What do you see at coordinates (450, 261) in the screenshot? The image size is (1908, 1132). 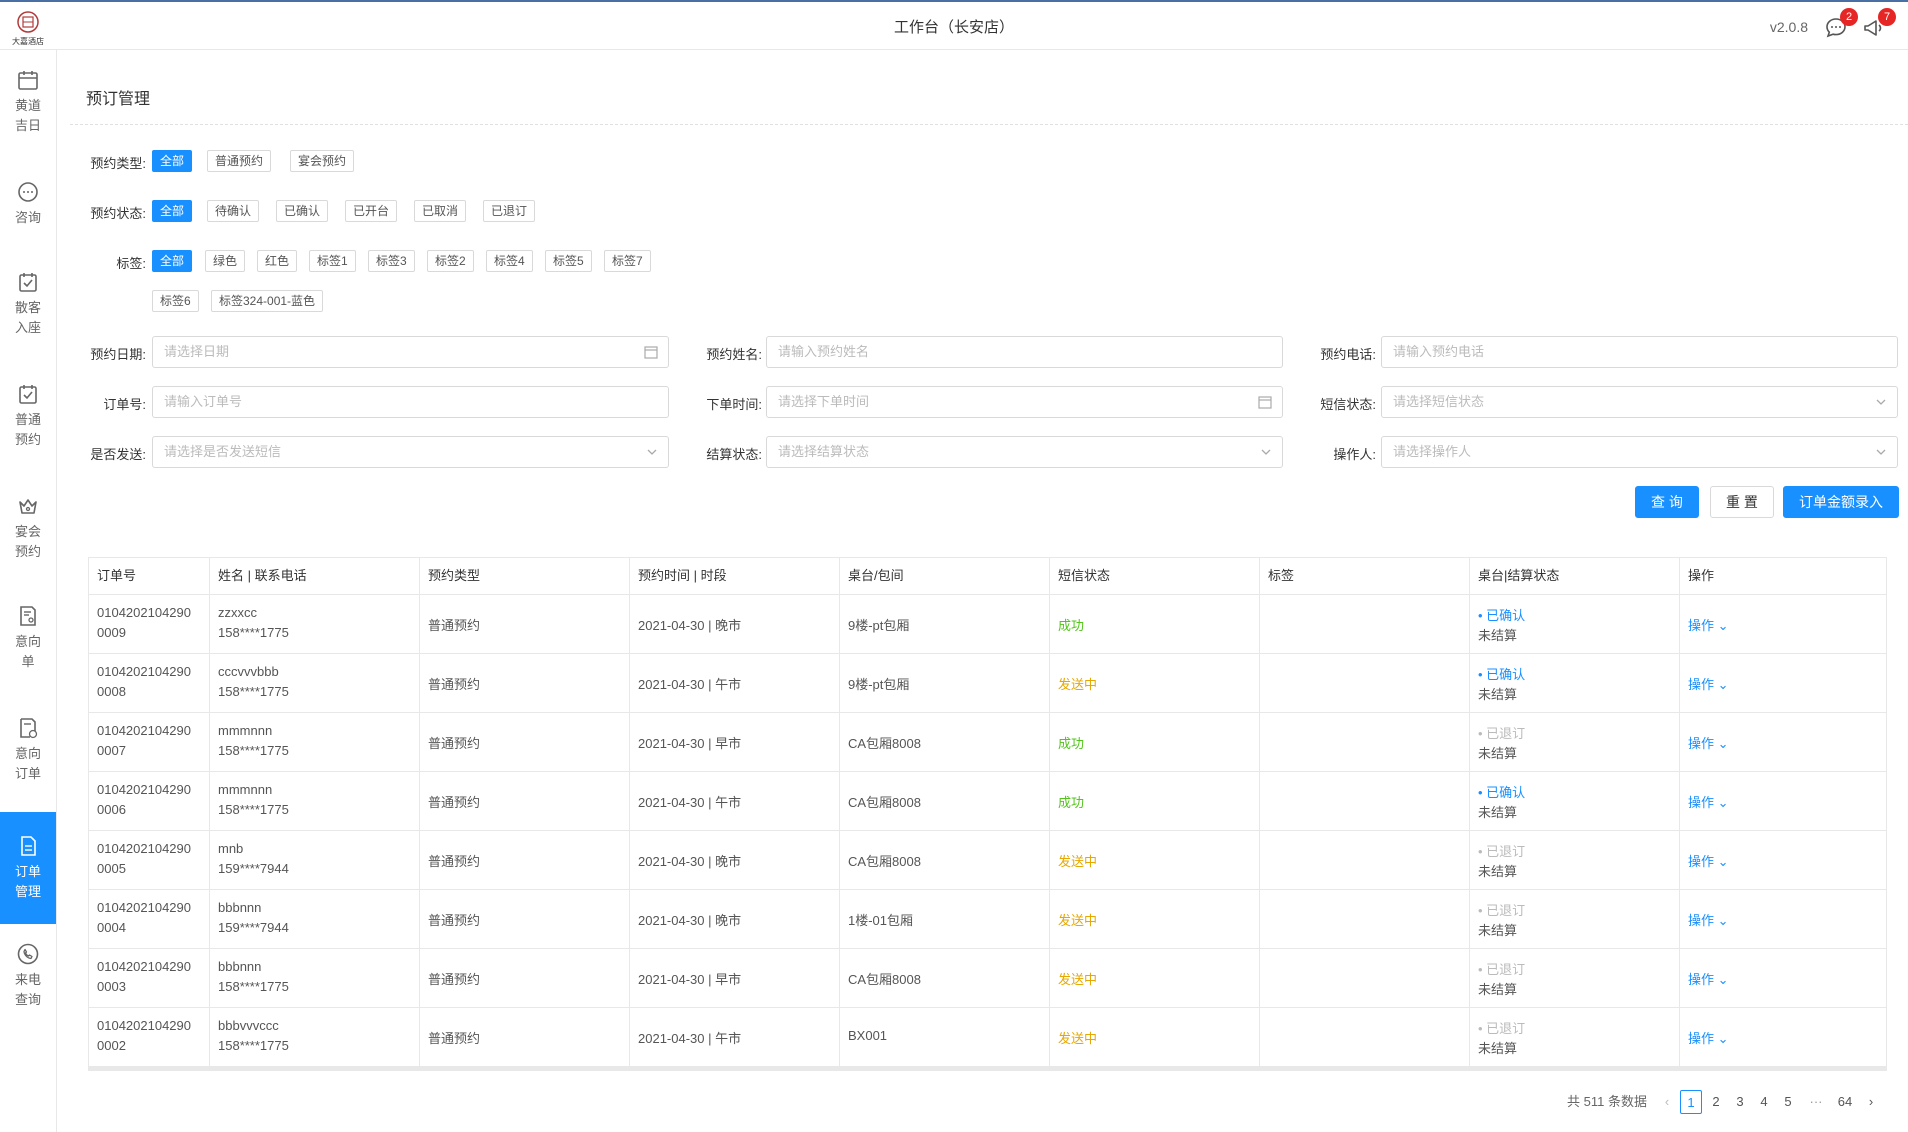 I see `tag-option-2: 标签2` at bounding box center [450, 261].